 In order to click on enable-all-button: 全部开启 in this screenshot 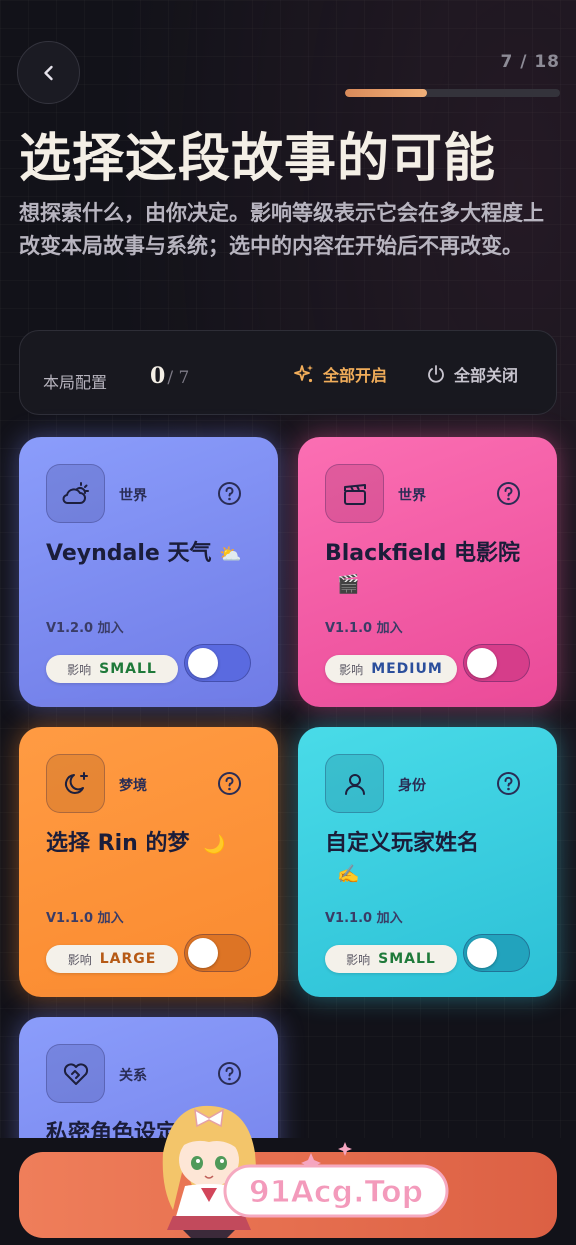, I will do `click(340, 374)`.